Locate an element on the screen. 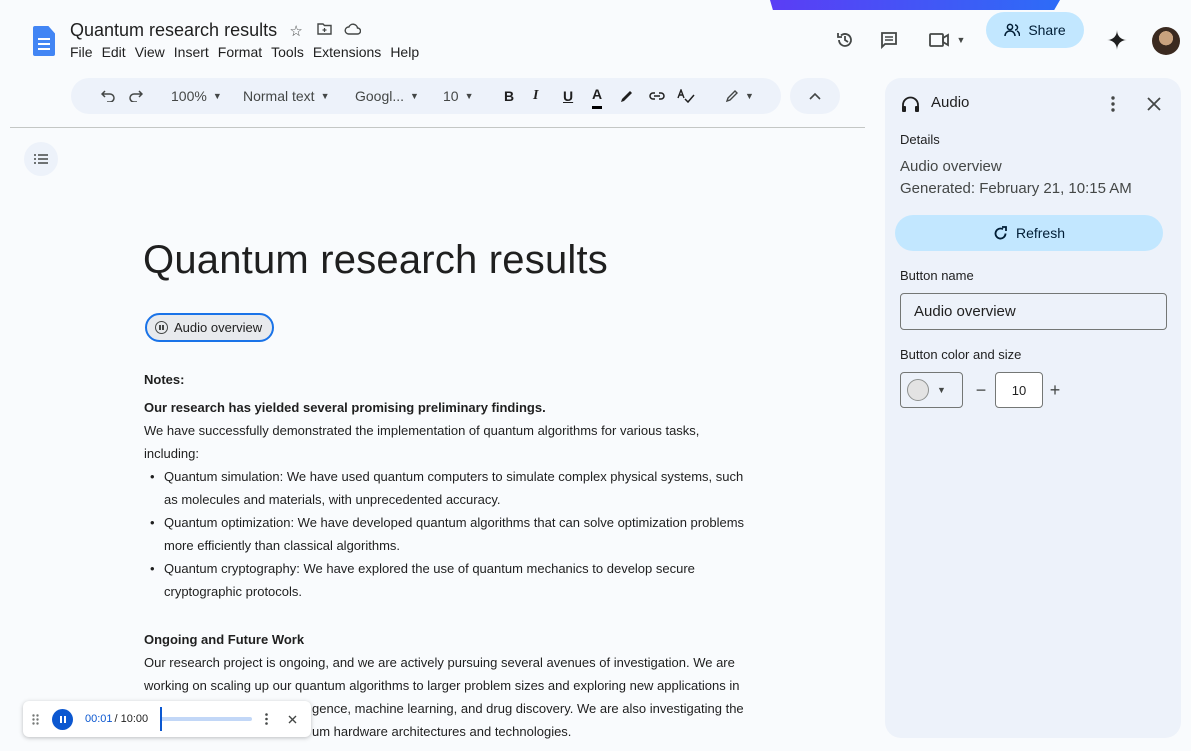  italic-button: I is located at coordinates (535, 96).